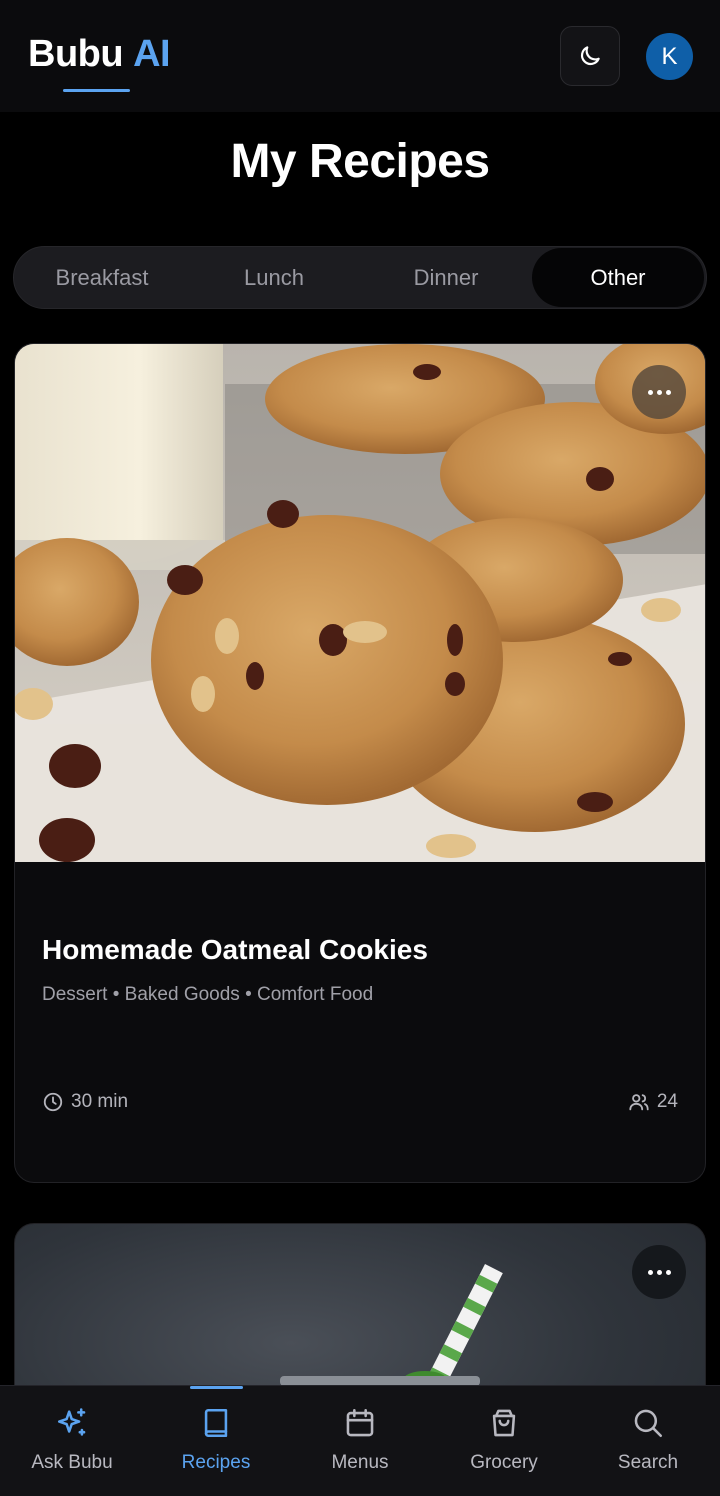  Describe the element at coordinates (667, 1101) in the screenshot. I see `recipe-servings-value: 24` at that location.